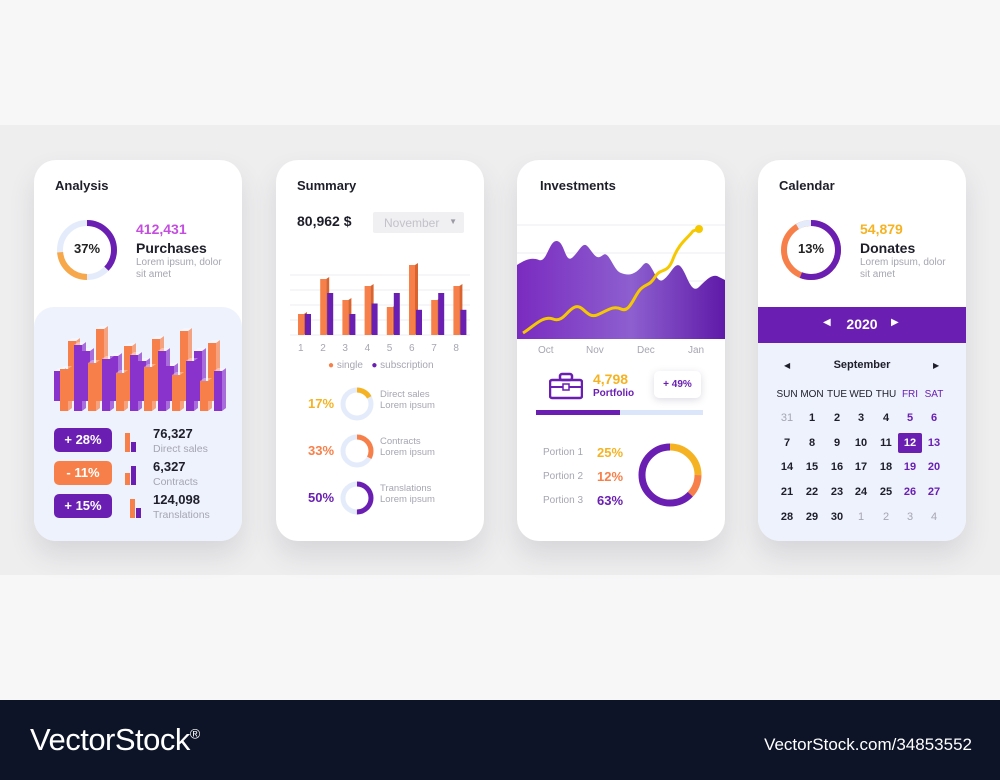 The height and width of the screenshot is (780, 1000). What do you see at coordinates (349, 365) in the screenshot?
I see `legend-single: single` at bounding box center [349, 365].